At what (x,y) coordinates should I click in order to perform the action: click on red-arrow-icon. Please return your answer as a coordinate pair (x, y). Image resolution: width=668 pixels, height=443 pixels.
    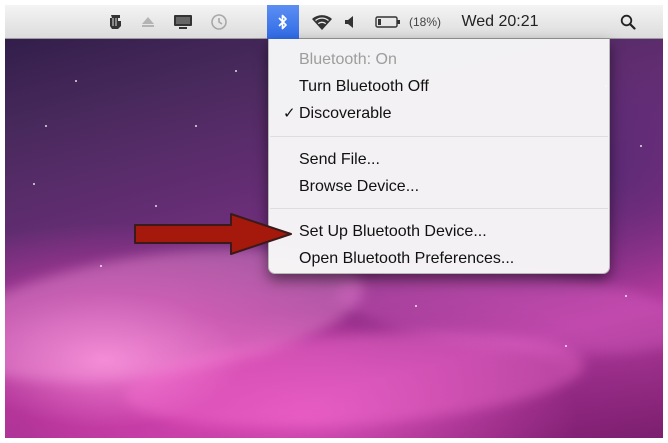
    Looking at the image, I should click on (213, 234).